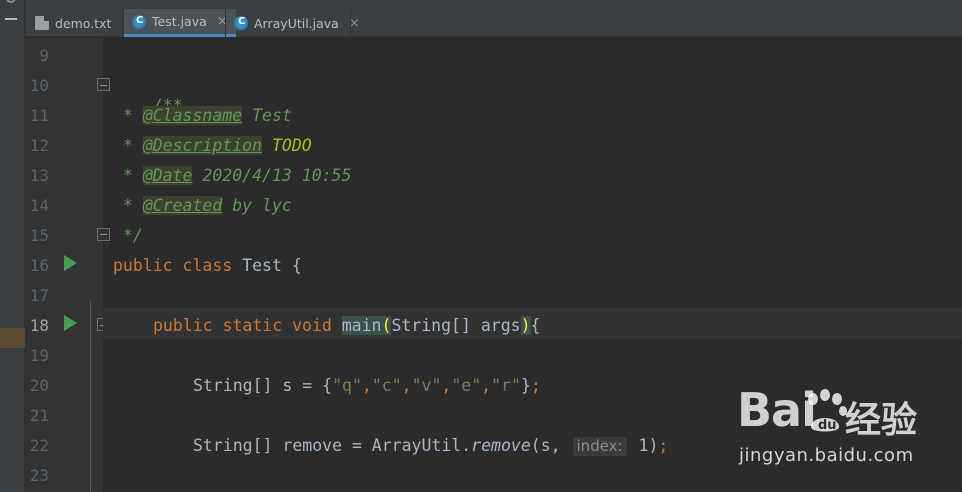 The image size is (962, 492). I want to click on line-number: 11, so click(39, 115).